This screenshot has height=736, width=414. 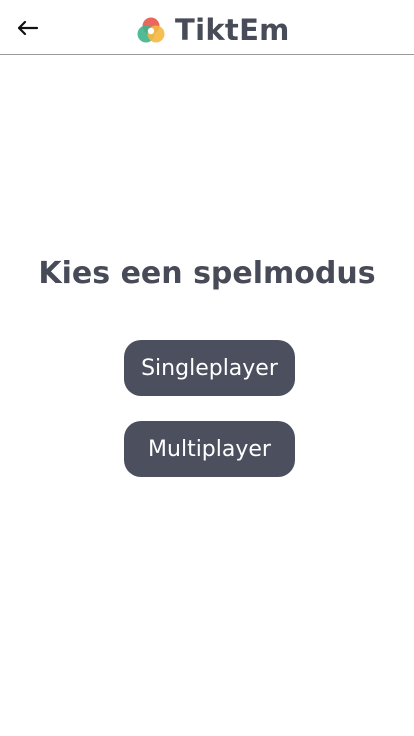 I want to click on singleplayer-button: Singleplayer, so click(x=209, y=368).